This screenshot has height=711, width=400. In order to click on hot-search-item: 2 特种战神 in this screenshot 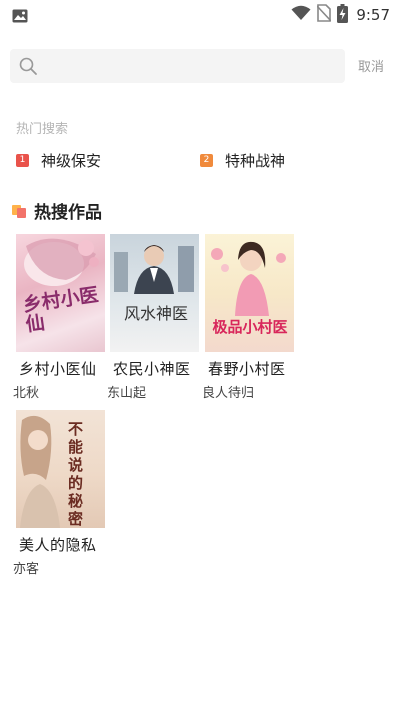, I will do `click(242, 160)`.